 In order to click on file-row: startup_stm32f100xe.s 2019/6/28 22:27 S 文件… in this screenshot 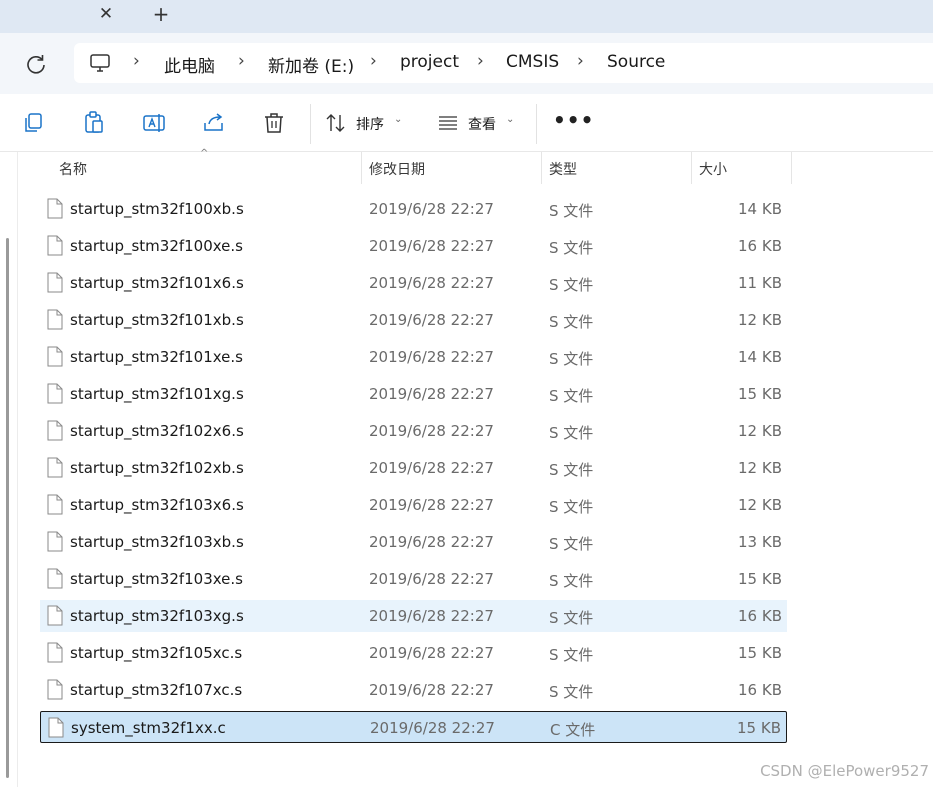, I will do `click(413, 246)`.